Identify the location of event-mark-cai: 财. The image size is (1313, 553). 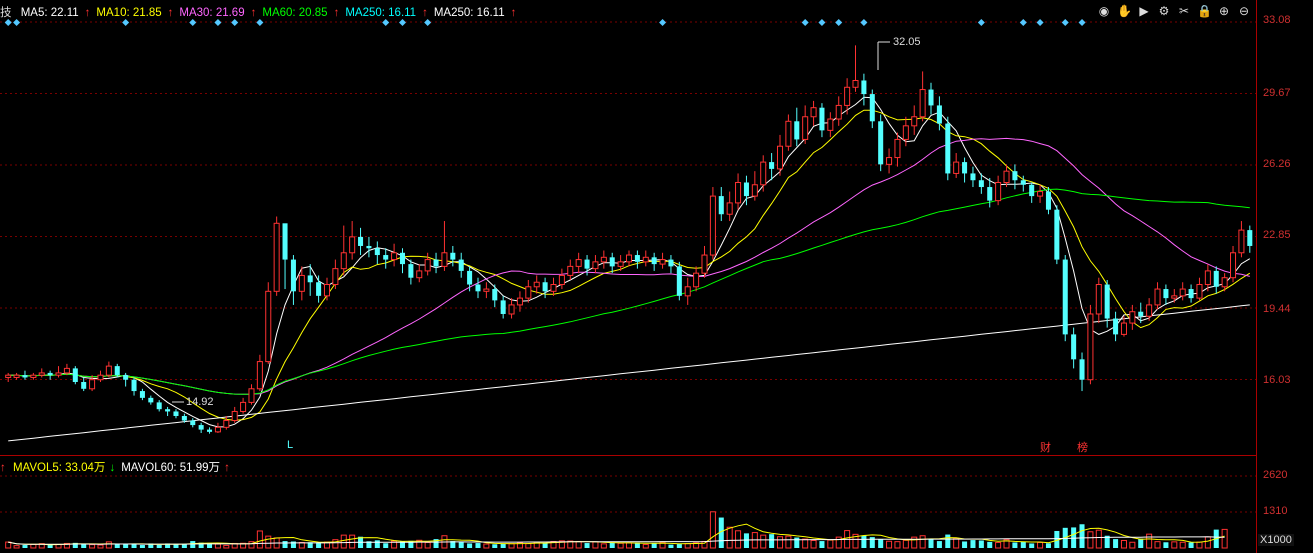
(1045, 447).